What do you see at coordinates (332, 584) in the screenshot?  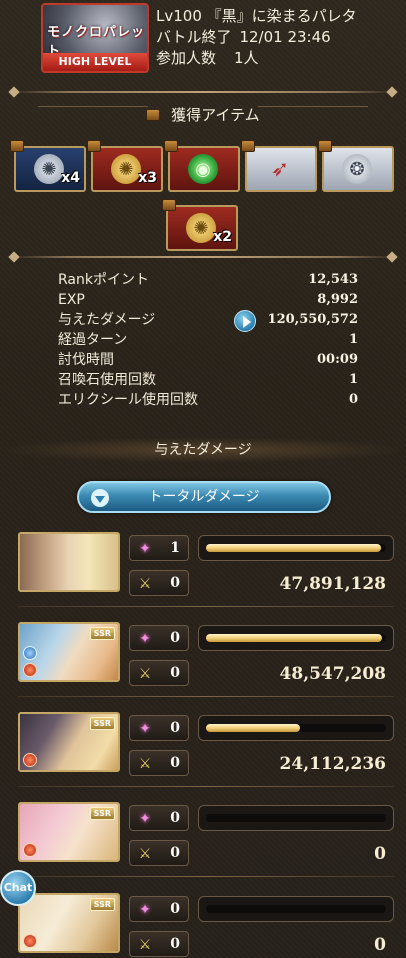 I see `damage-value: 47,891,128` at bounding box center [332, 584].